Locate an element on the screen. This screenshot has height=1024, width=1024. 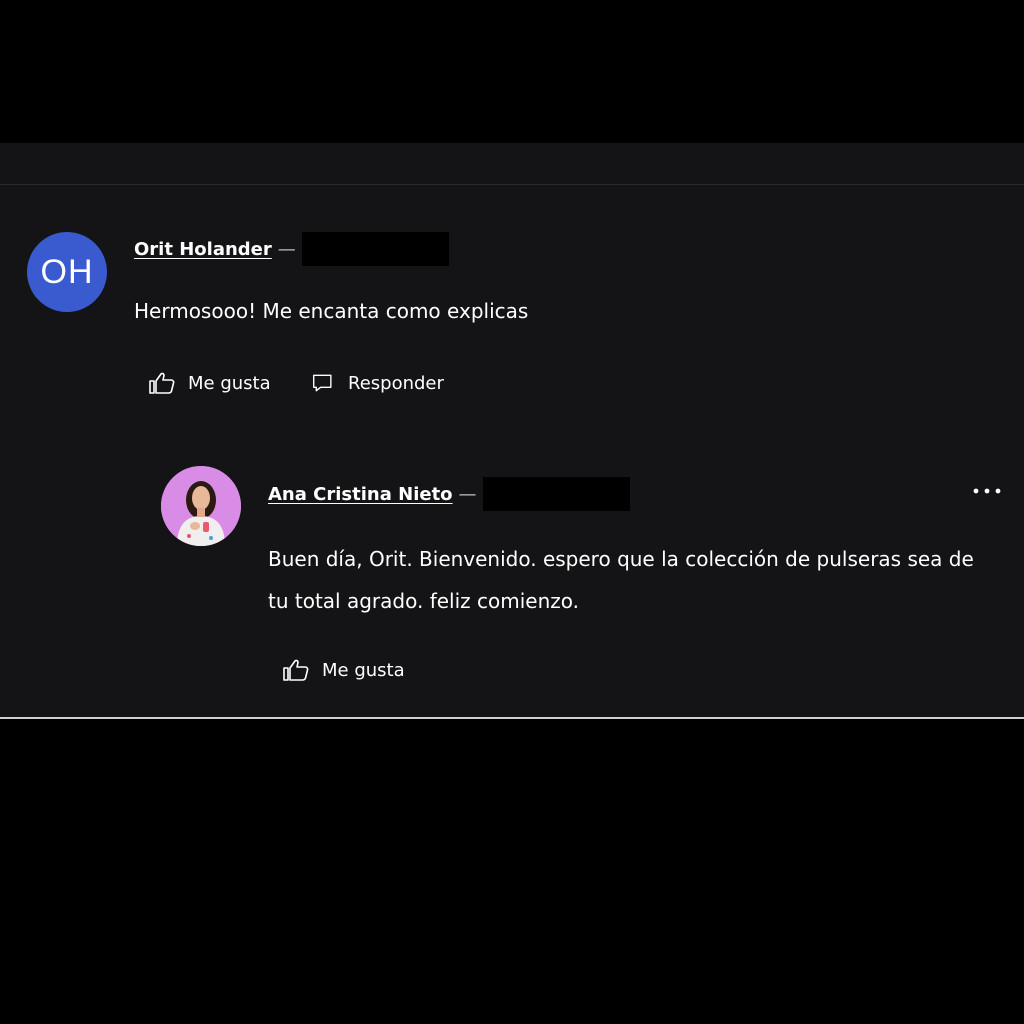
panel-divider is located at coordinates (512, 184).